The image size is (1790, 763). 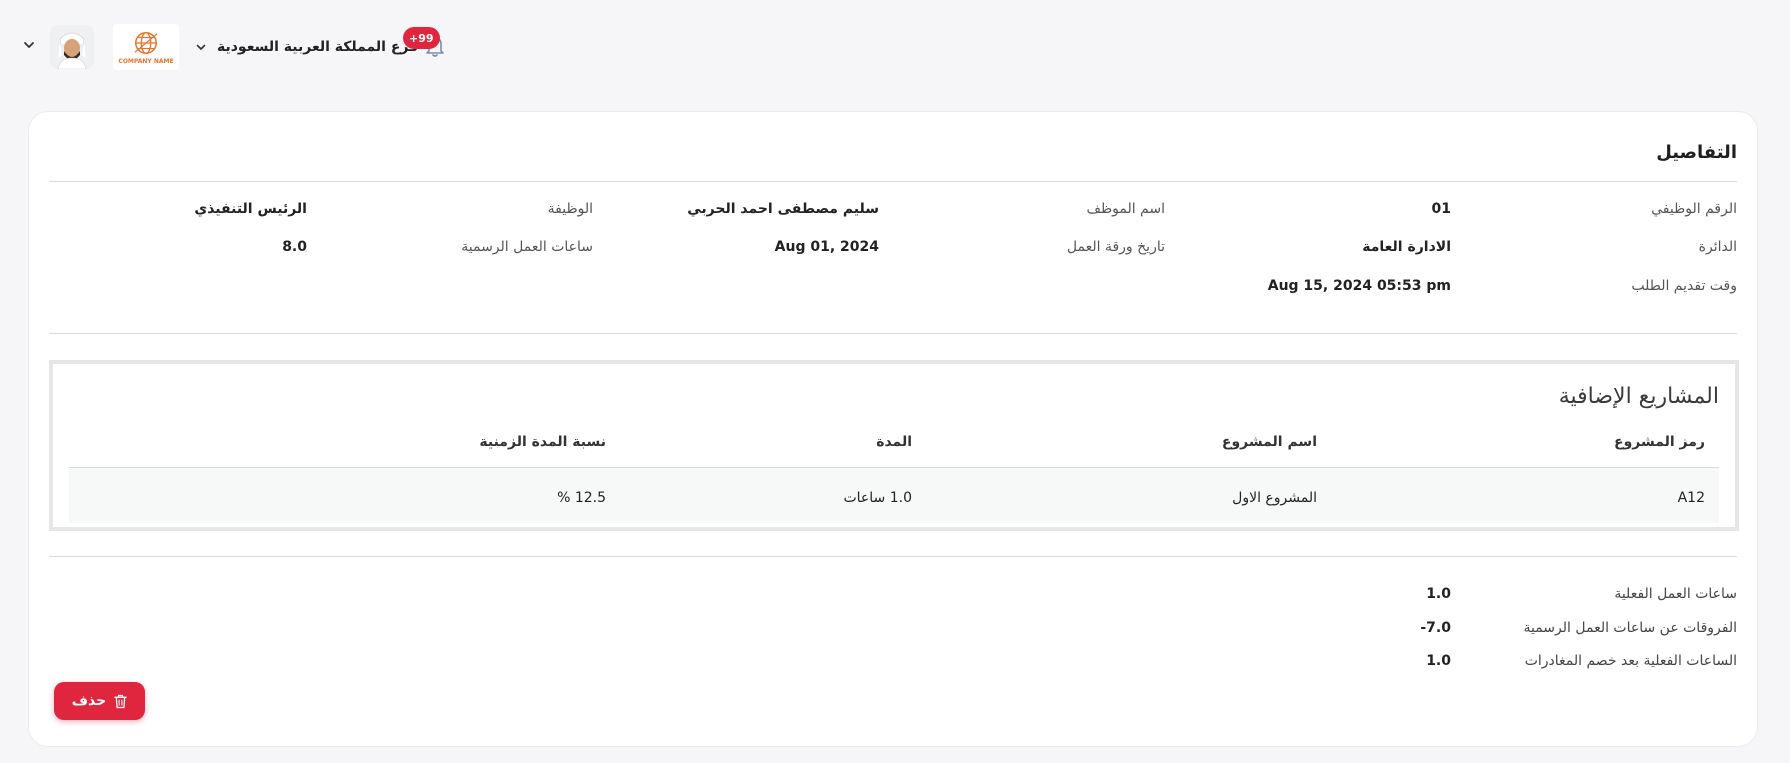 I want to click on job-label: الوظيفة, so click(x=570, y=209).